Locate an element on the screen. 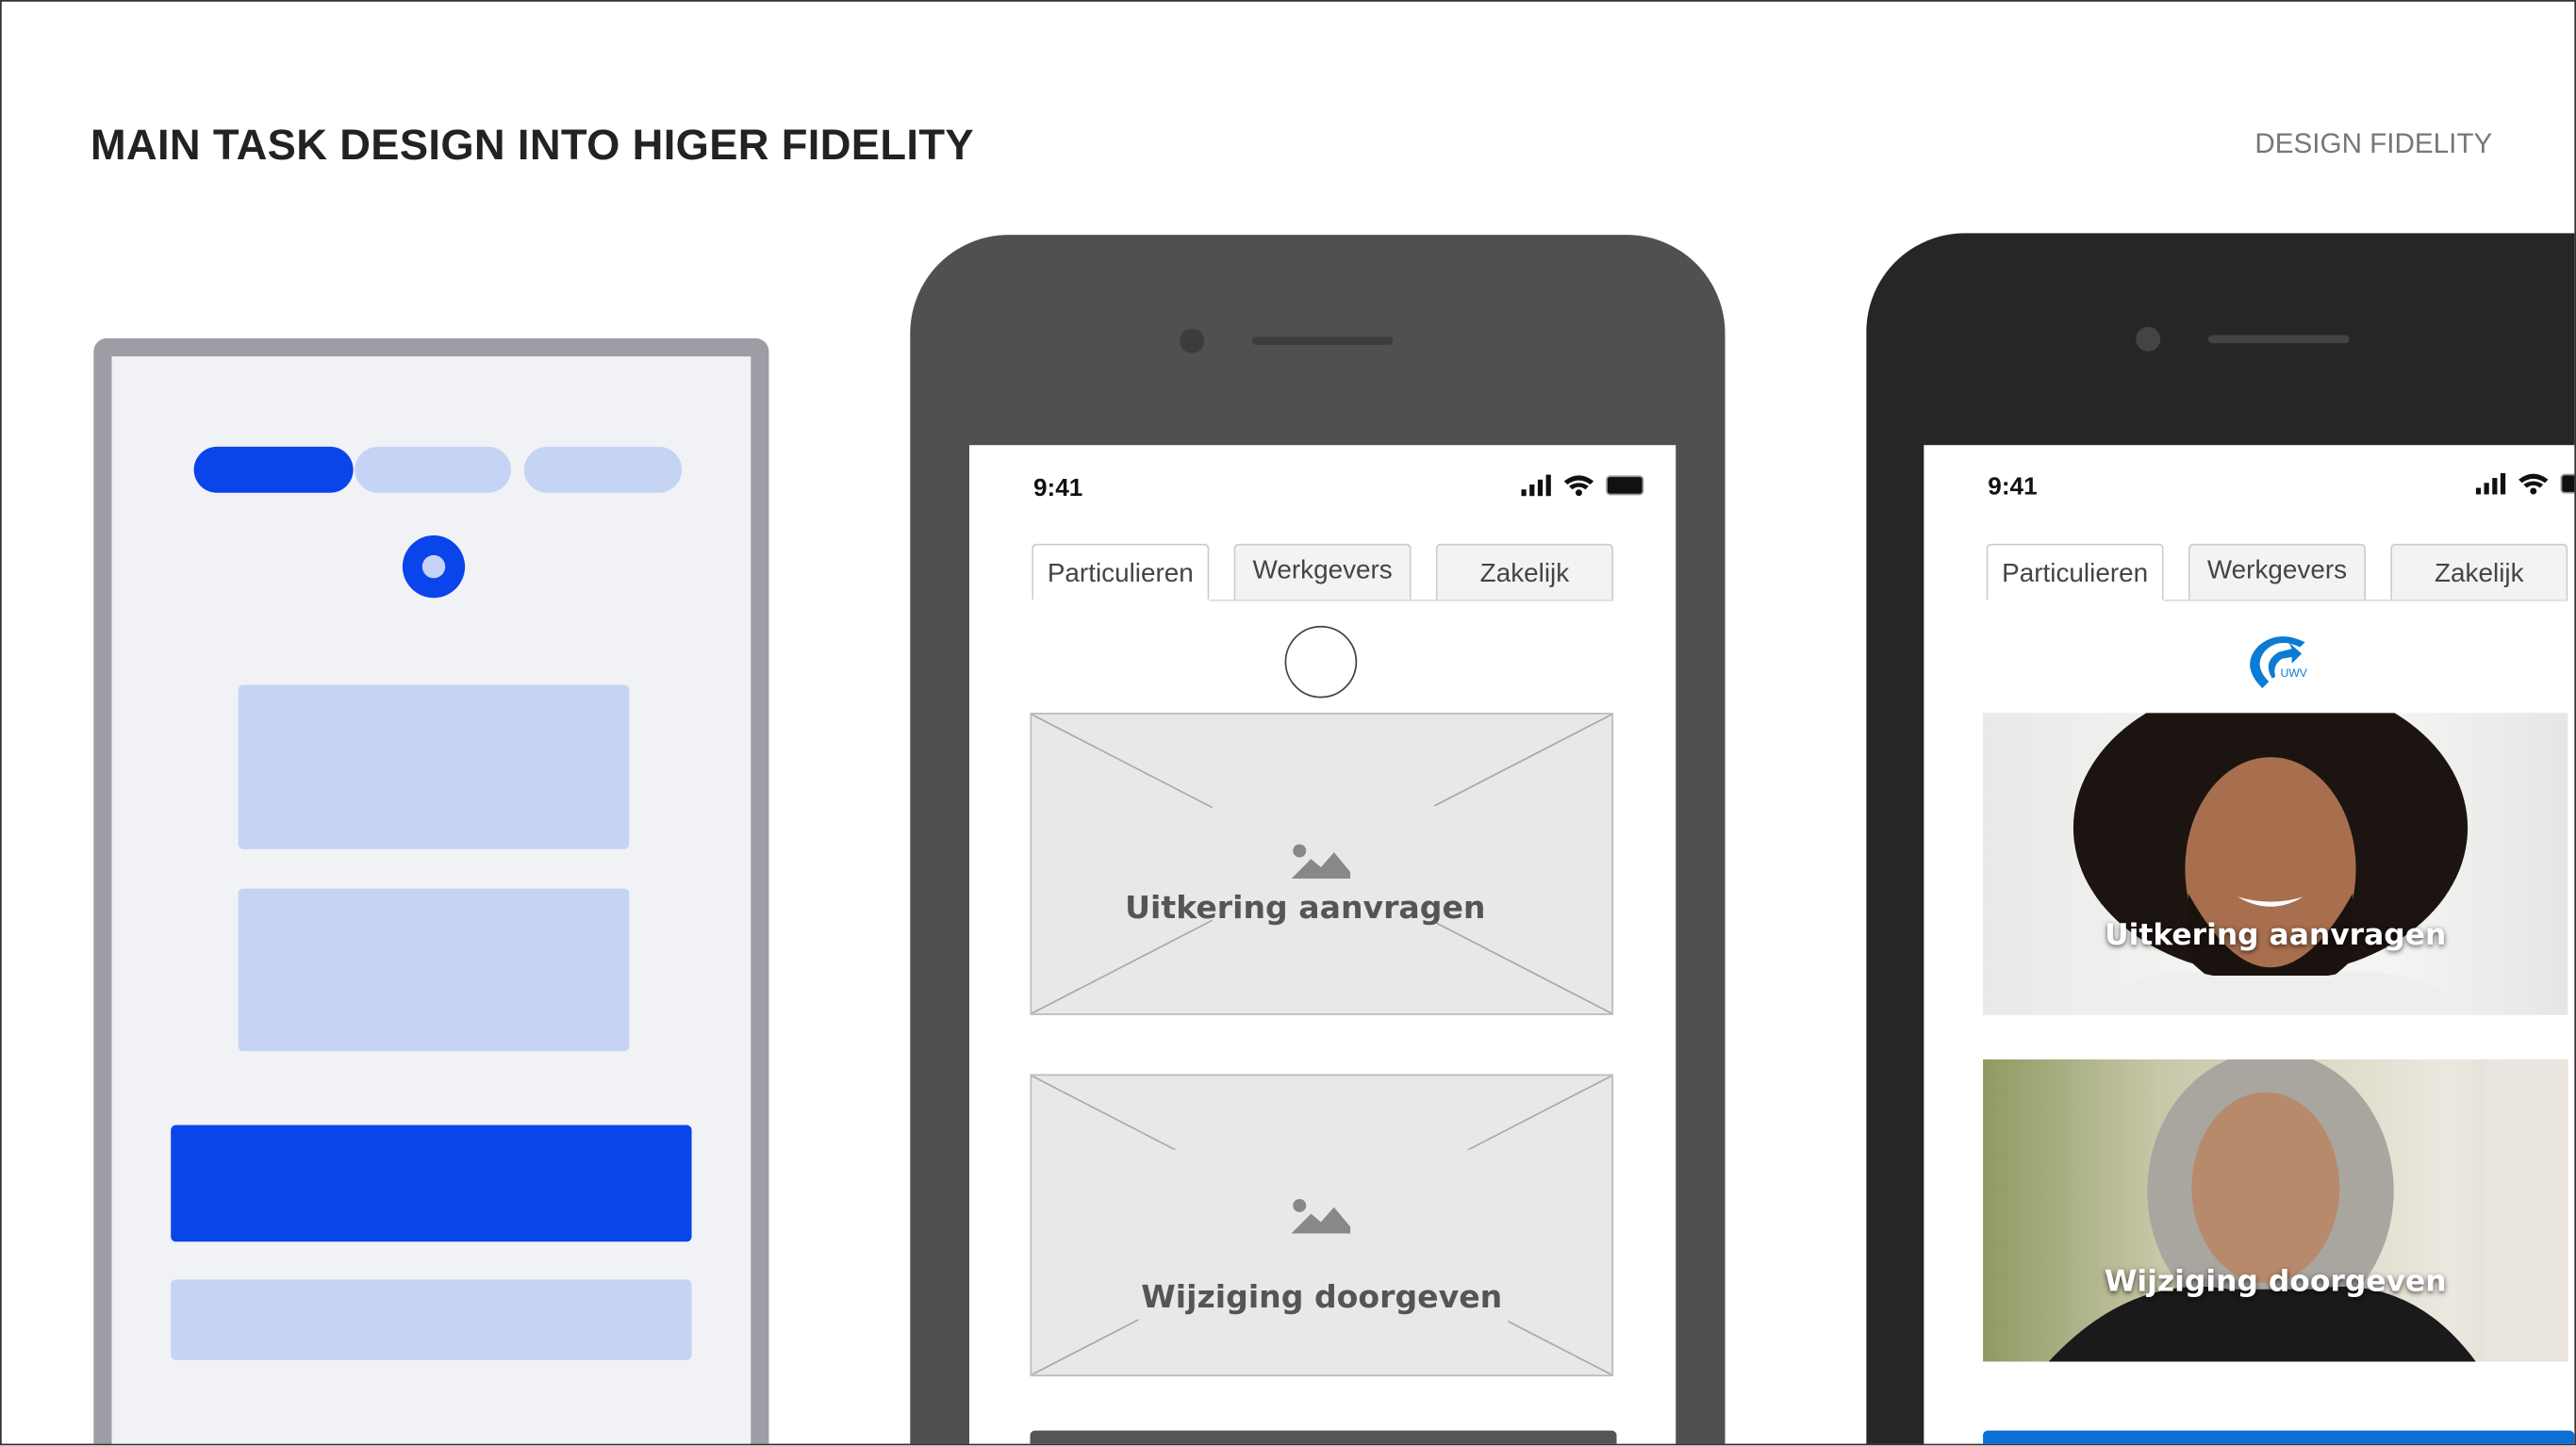  uwv-logo: UWV is located at coordinates (2279, 662).